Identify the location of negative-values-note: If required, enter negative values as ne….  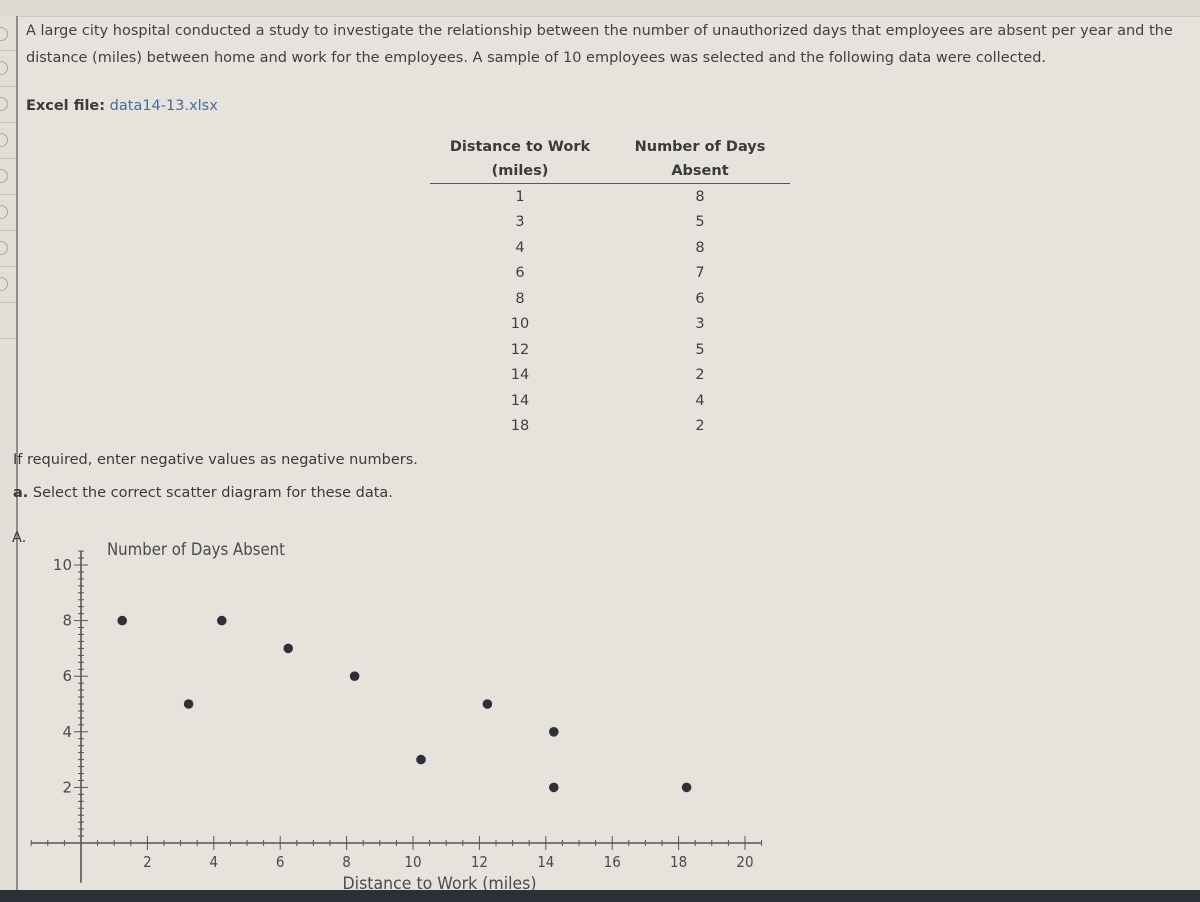
(215, 460).